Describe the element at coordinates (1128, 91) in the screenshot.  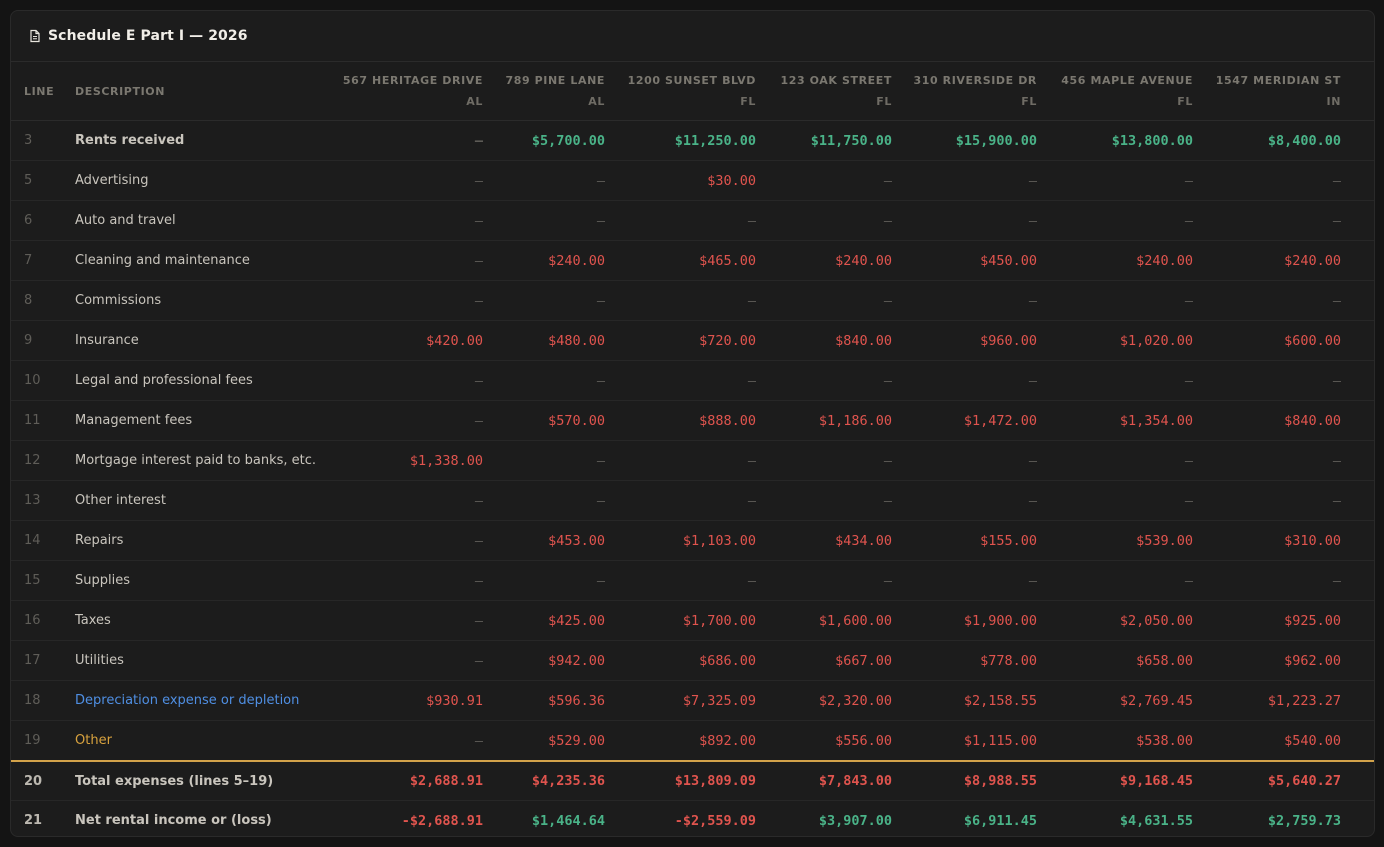
I see `column-header-property: 456 MAPLE AVENUE FL` at that location.